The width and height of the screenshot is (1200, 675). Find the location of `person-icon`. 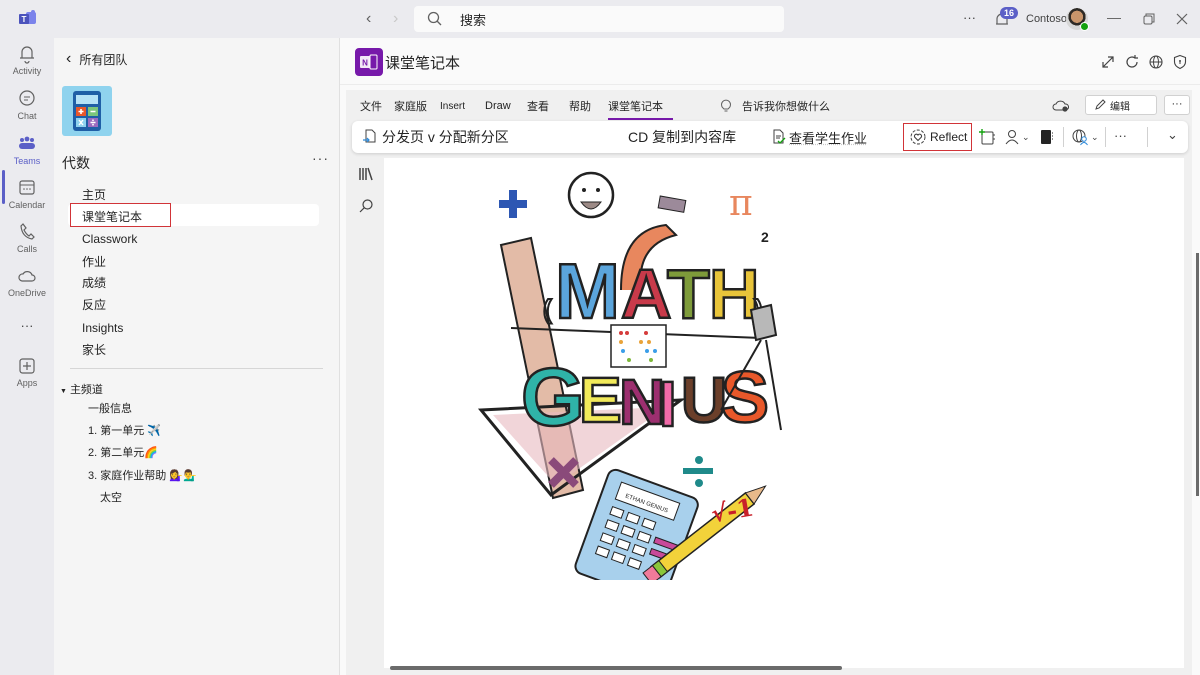

person-icon is located at coordinates (1012, 137).